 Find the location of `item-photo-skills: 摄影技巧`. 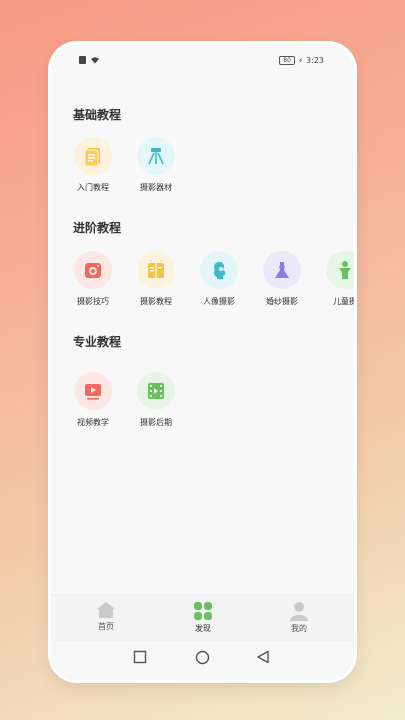

item-photo-skills: 摄影技巧 is located at coordinates (93, 279).